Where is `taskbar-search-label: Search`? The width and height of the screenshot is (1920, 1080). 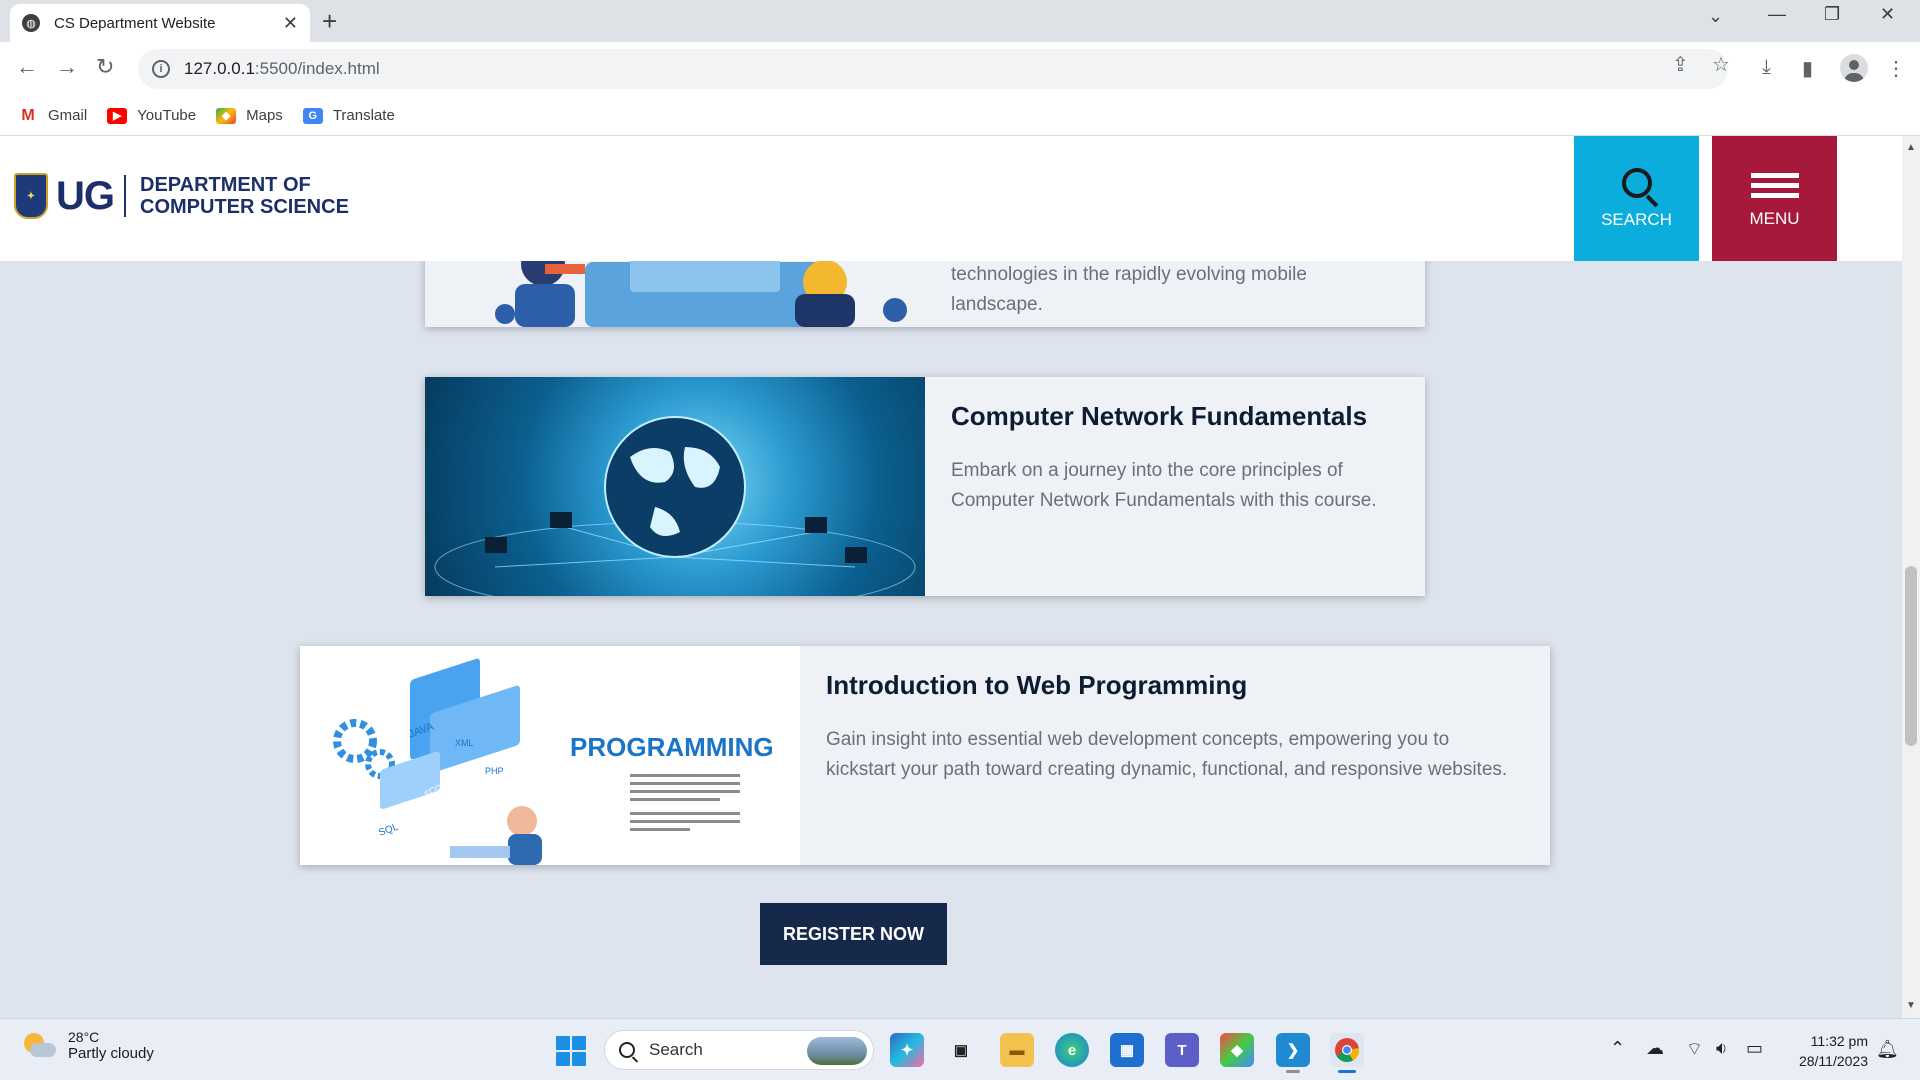
taskbar-search-label: Search is located at coordinates (676, 1049).